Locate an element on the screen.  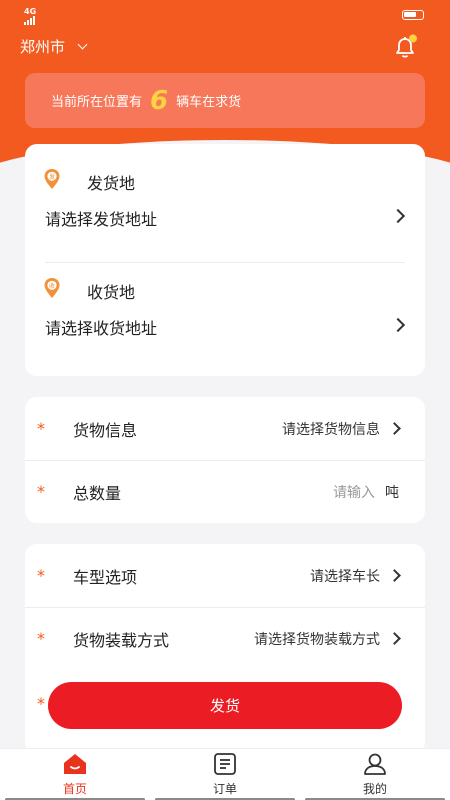
notification-dot is located at coordinates (413, 38).